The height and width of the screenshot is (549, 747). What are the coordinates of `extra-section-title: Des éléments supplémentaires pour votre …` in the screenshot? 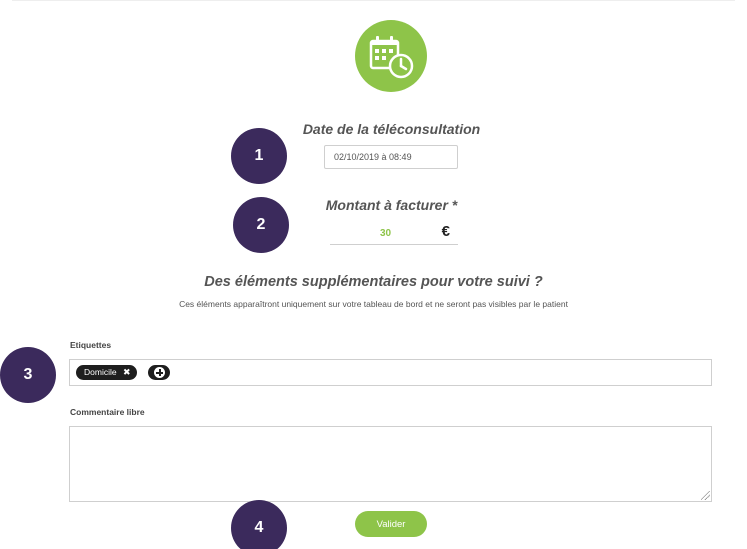 It's located at (373, 282).